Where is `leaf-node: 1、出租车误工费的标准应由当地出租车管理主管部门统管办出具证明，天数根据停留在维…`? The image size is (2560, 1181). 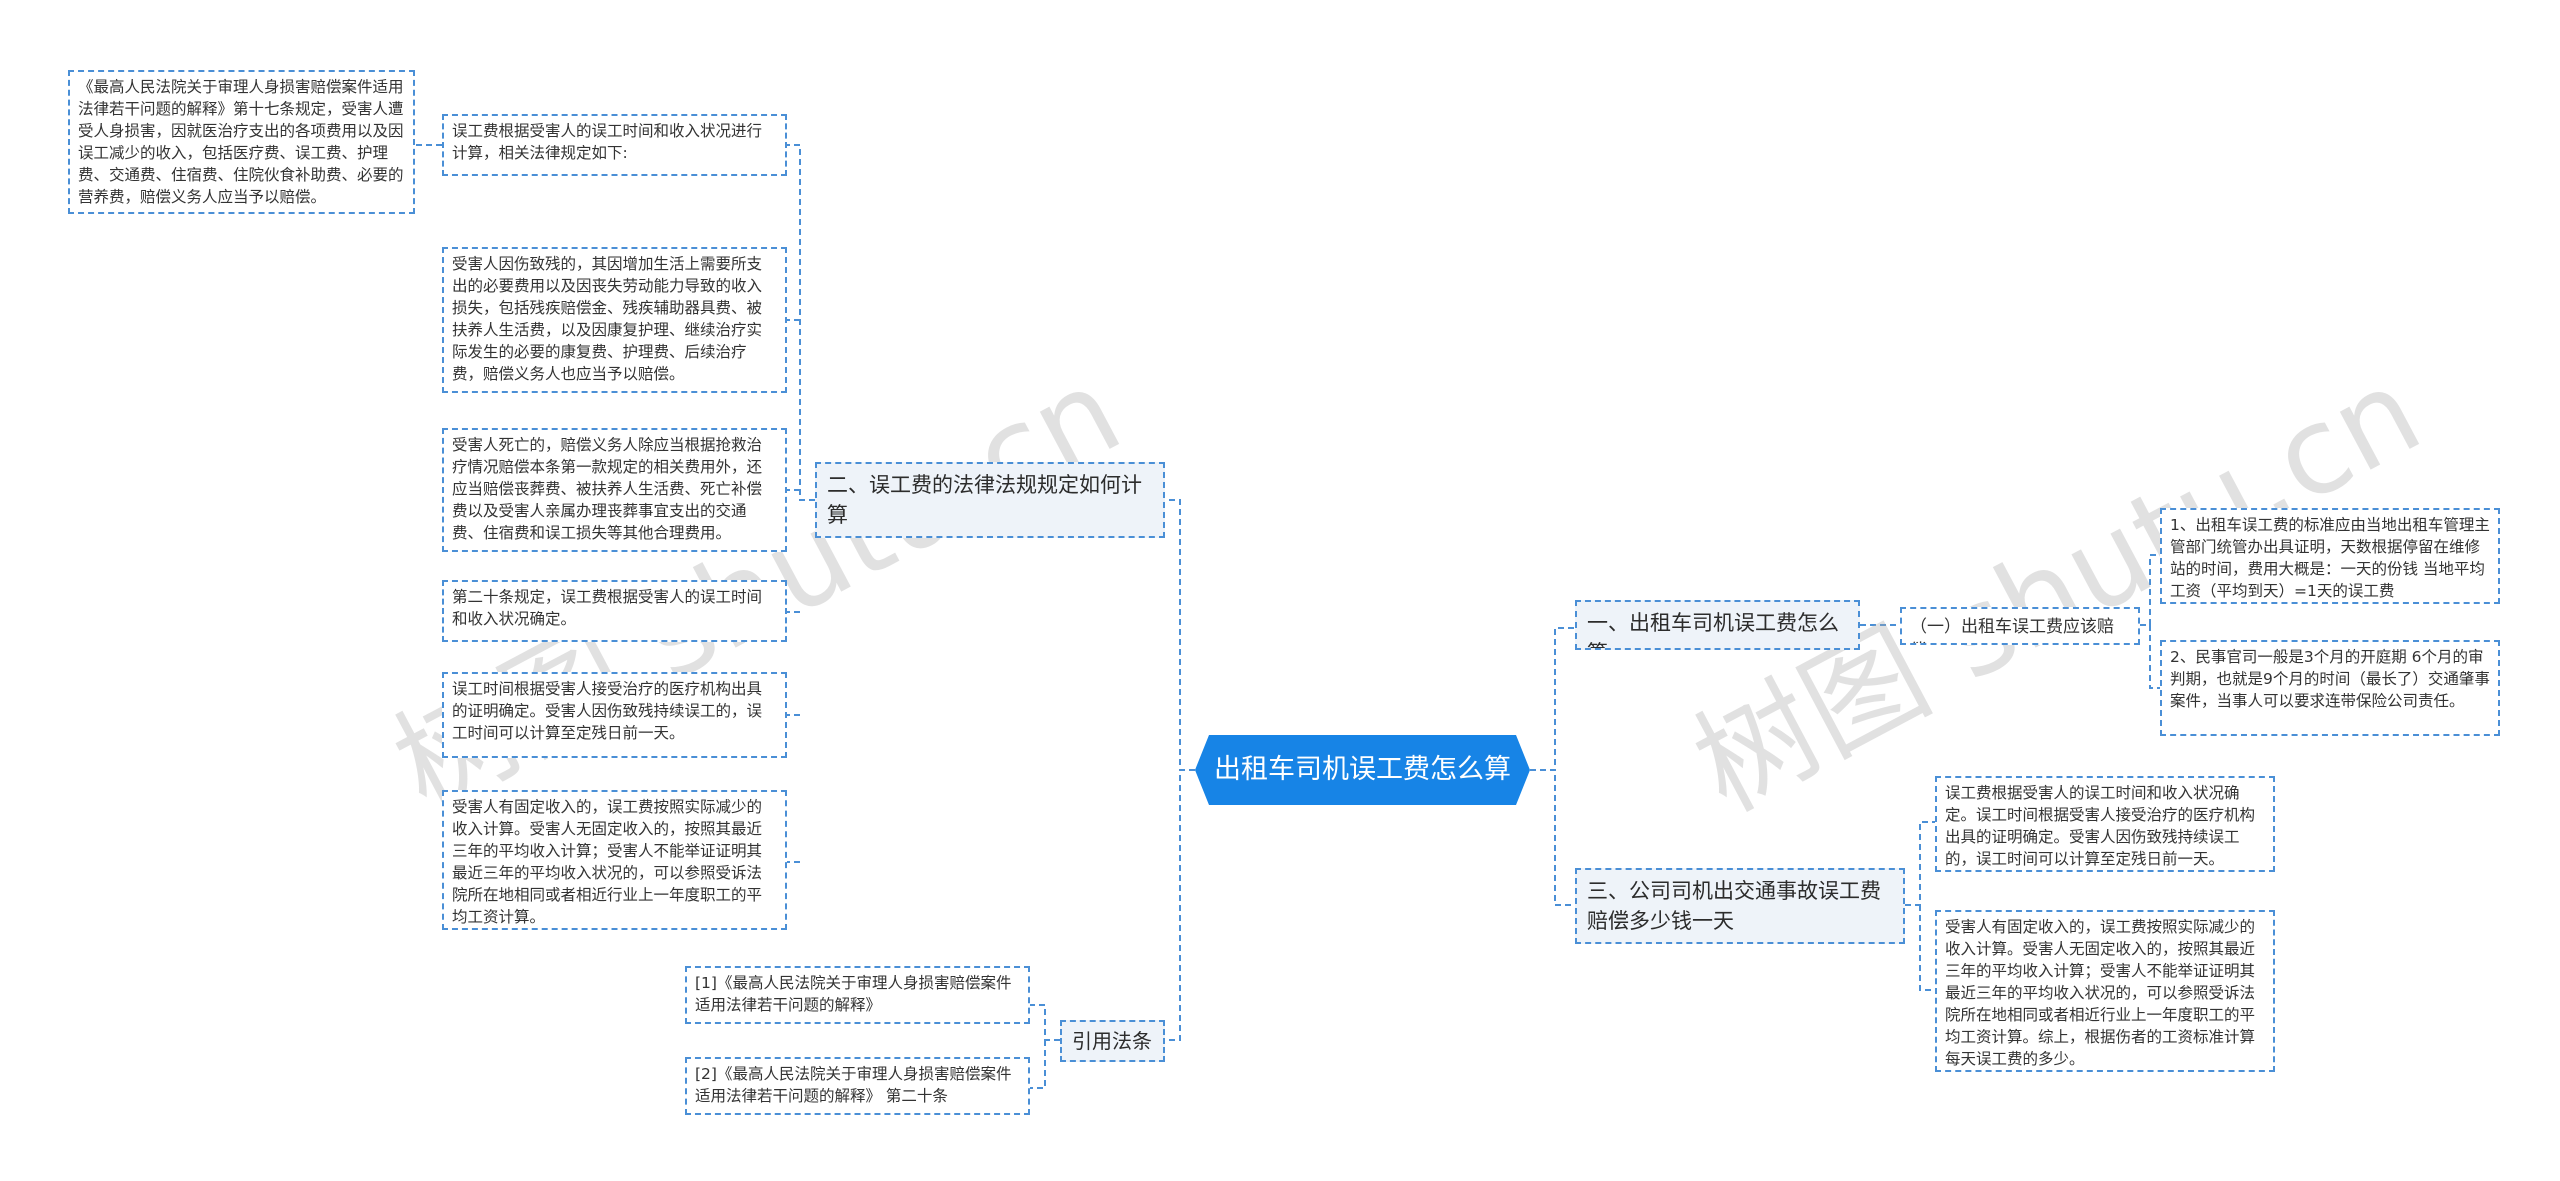 leaf-node: 1、出租车误工费的标准应由当地出租车管理主管部门统管办出具证明，天数根据停留在维… is located at coordinates (2330, 556).